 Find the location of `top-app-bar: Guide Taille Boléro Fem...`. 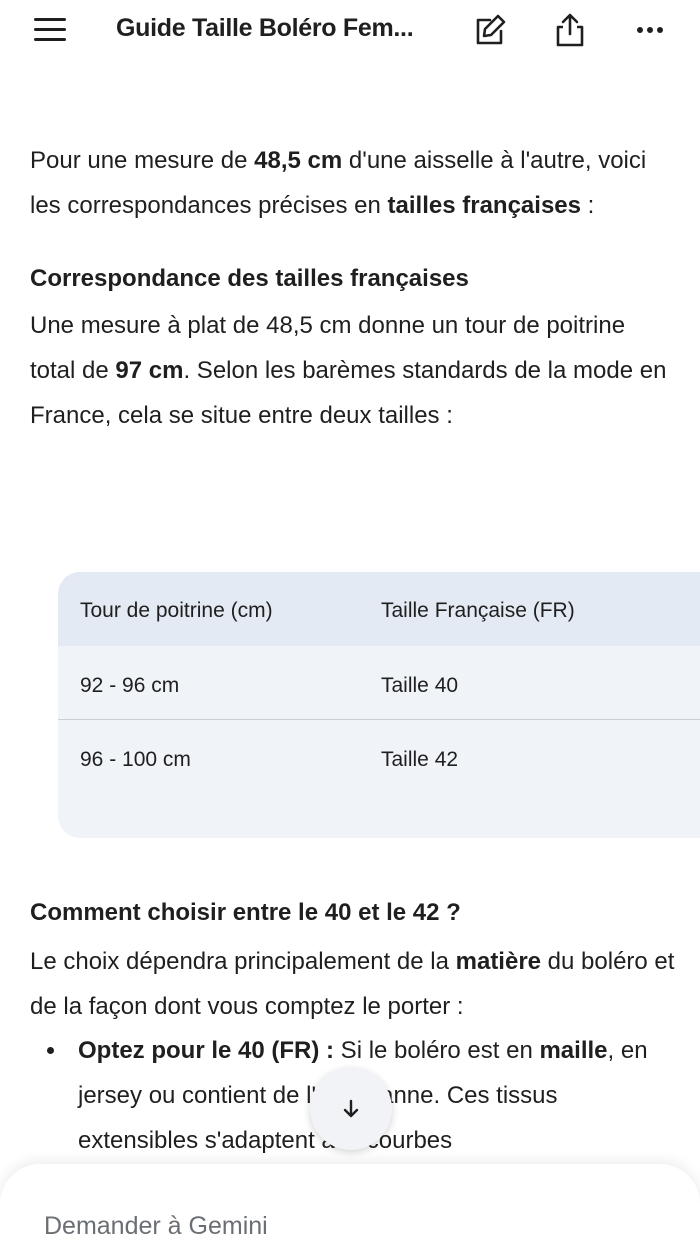

top-app-bar: Guide Taille Boléro Fem... is located at coordinates (350, 30).